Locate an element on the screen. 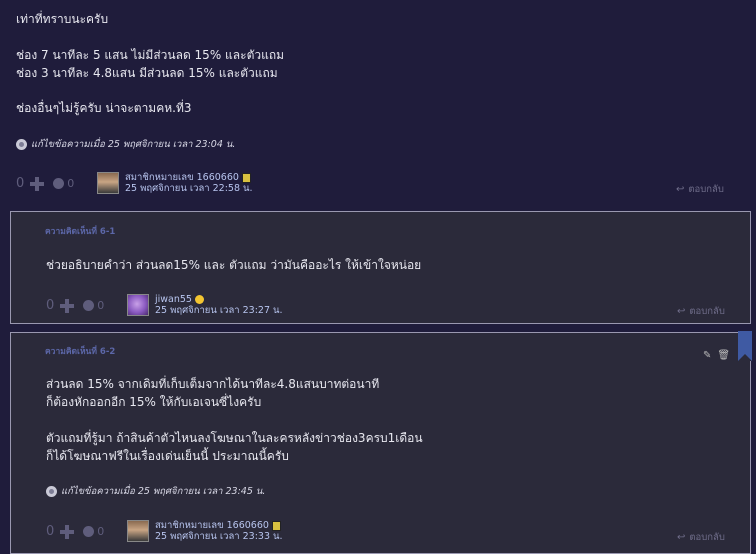  bookmark-icon is located at coordinates (745, 346).